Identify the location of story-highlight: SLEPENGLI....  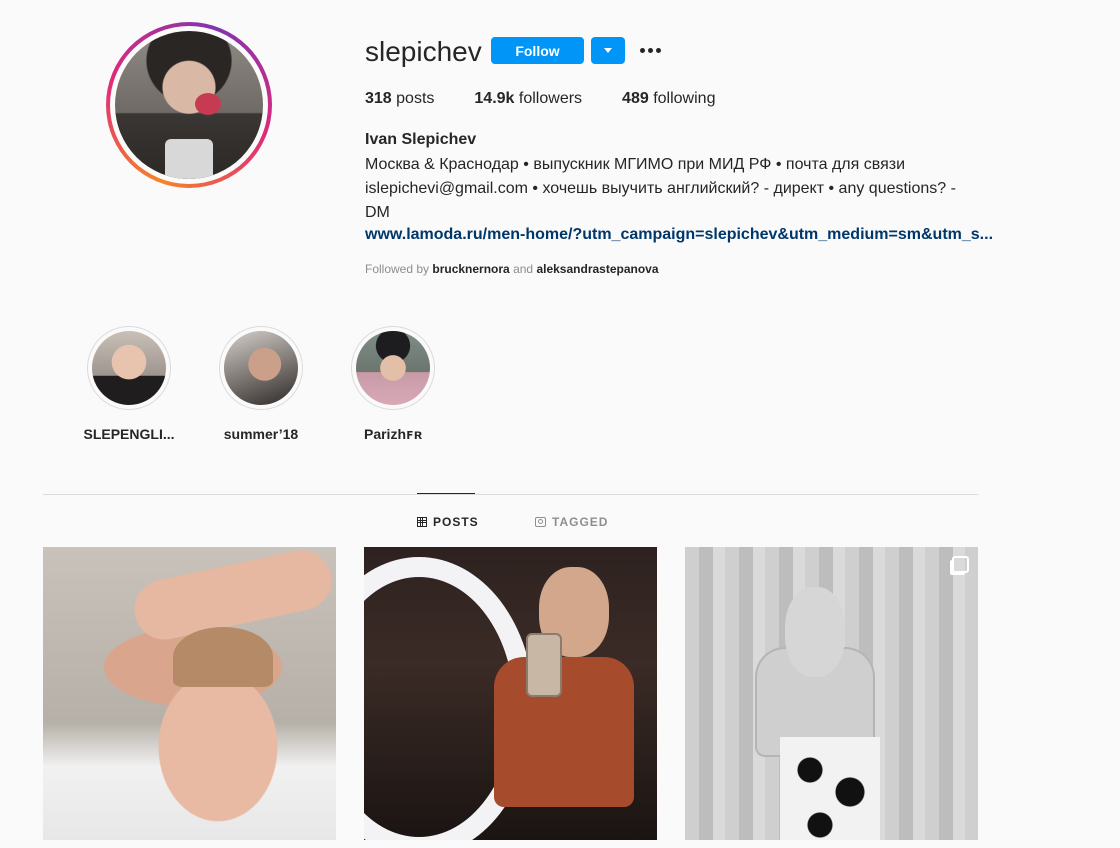
(129, 384).